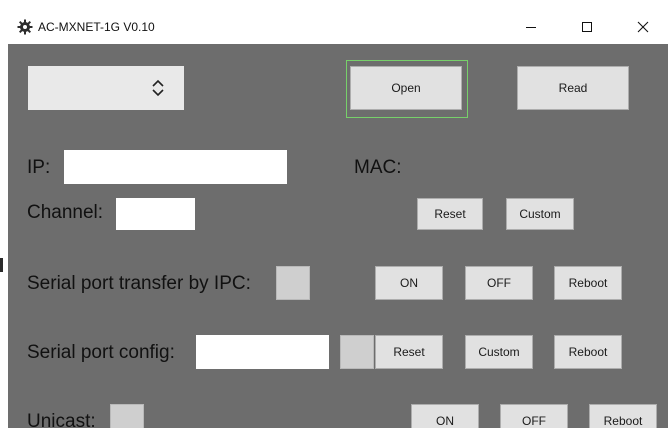 This screenshot has width=668, height=428. I want to click on up-down-chevron-icon, so click(158, 88).